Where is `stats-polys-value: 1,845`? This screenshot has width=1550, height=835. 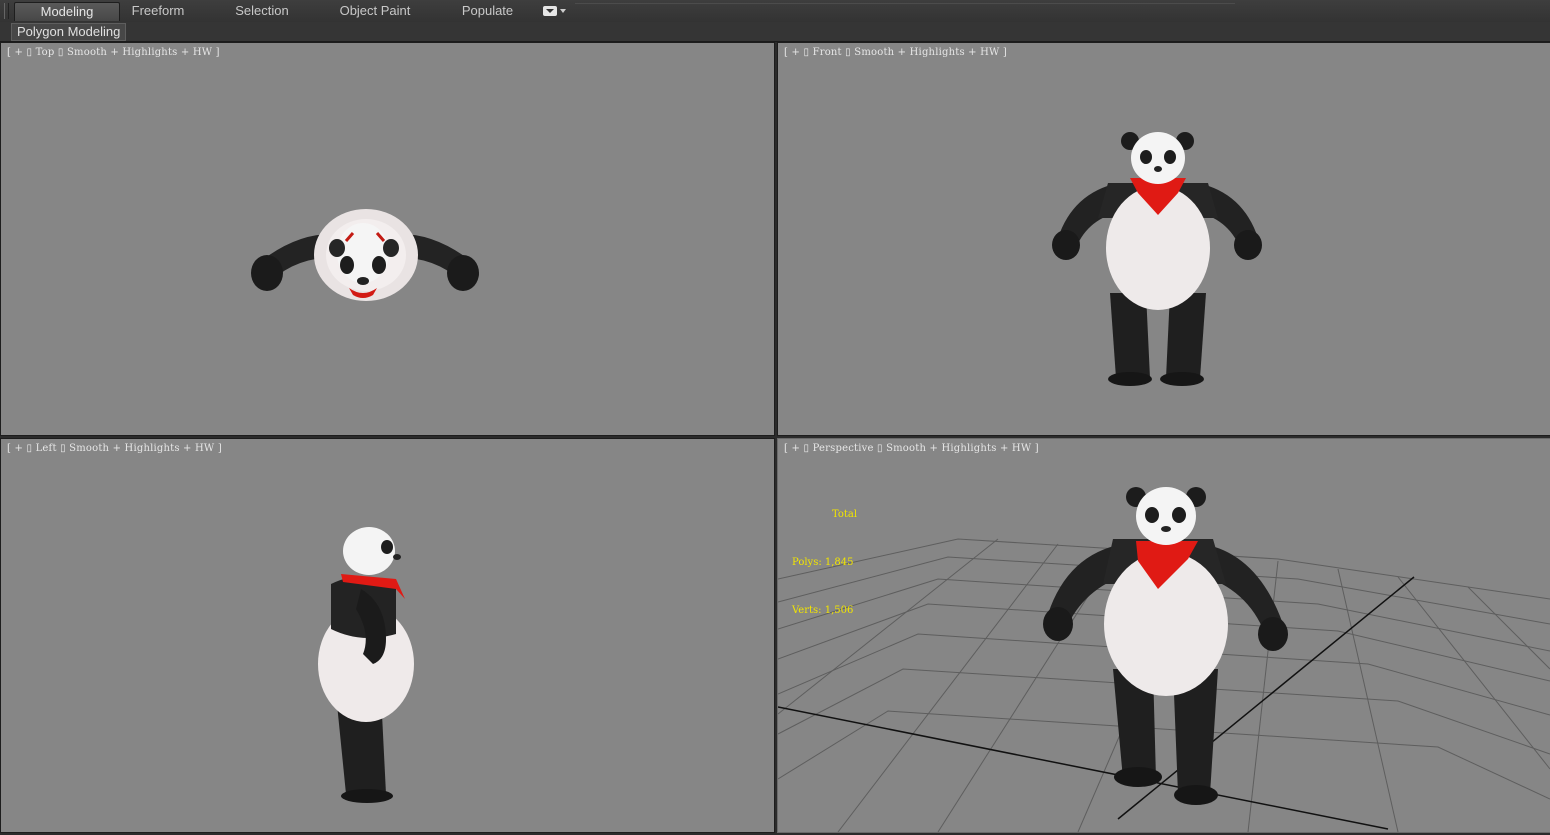
stats-polys-value: 1,845 is located at coordinates (839, 562).